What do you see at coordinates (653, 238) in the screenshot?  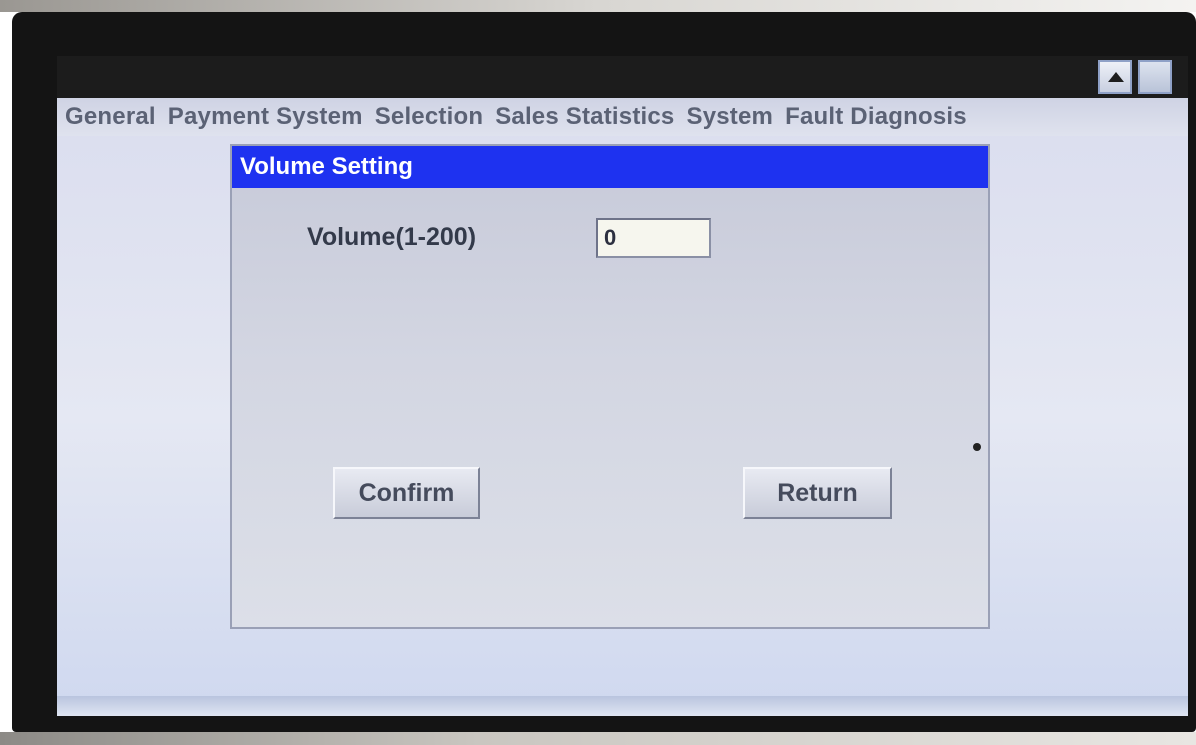 I see `volume-input` at bounding box center [653, 238].